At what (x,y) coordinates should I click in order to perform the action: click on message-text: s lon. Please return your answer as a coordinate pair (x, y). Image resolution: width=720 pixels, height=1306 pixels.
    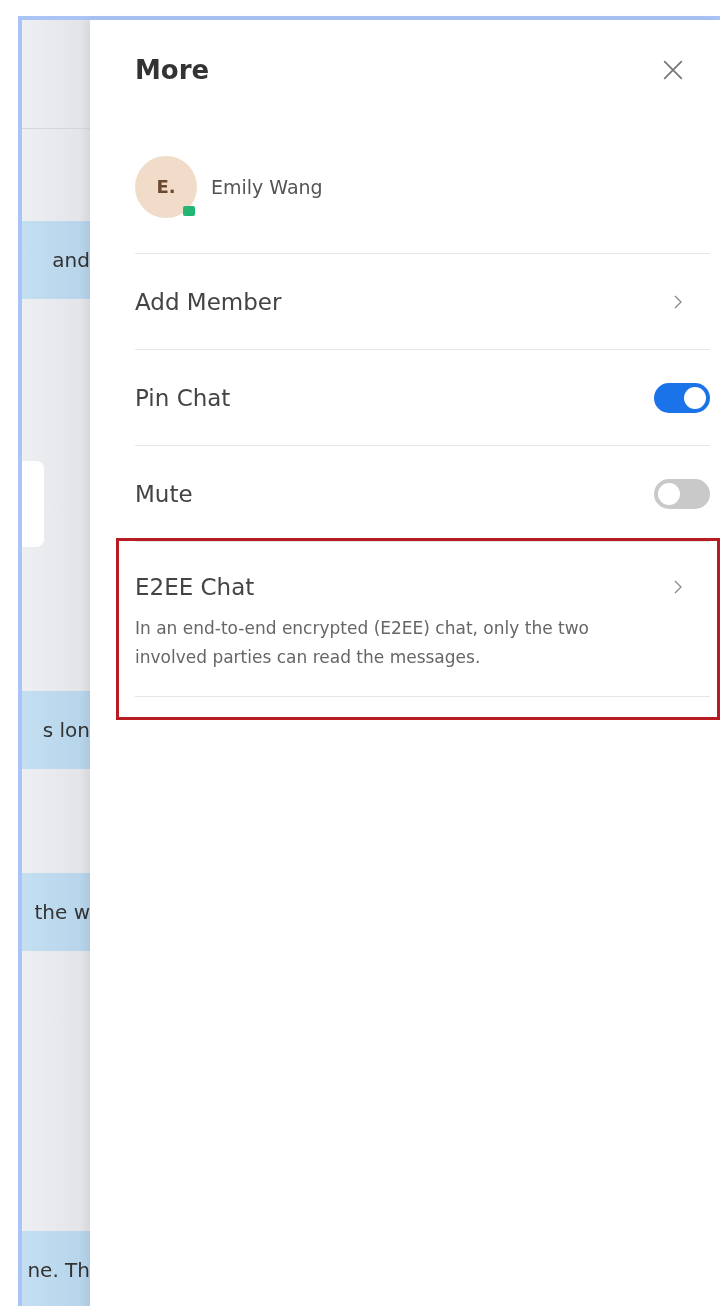
    Looking at the image, I should click on (66, 730).